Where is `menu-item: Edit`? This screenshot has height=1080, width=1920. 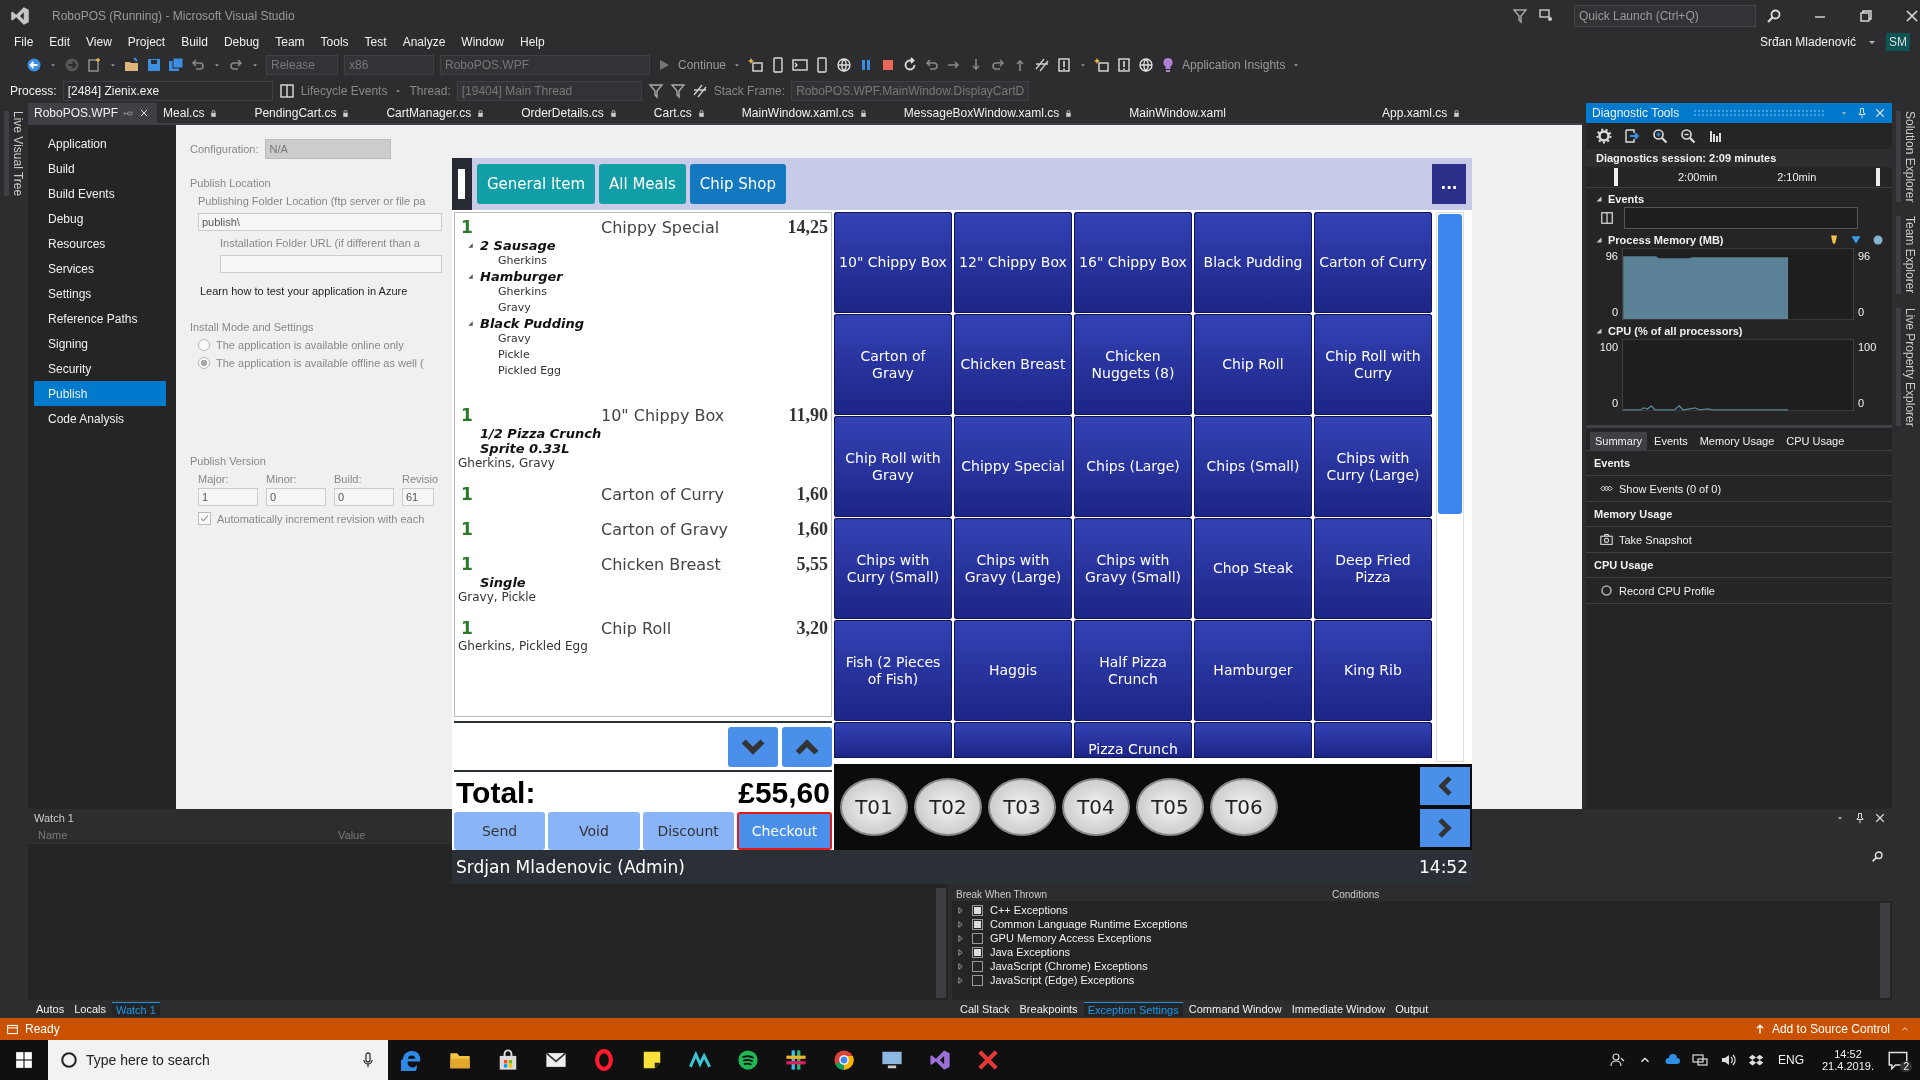
menu-item: Edit is located at coordinates (60, 42).